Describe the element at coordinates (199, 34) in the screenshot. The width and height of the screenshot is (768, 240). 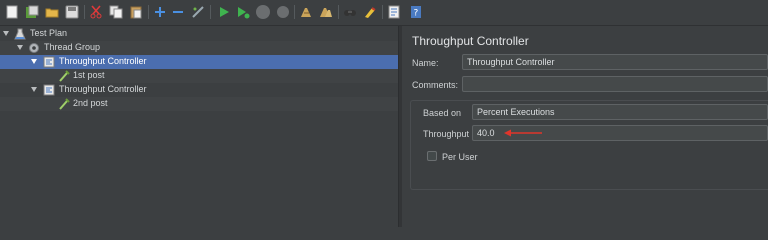
I see `tree-item-test-plan: Test Plan` at that location.